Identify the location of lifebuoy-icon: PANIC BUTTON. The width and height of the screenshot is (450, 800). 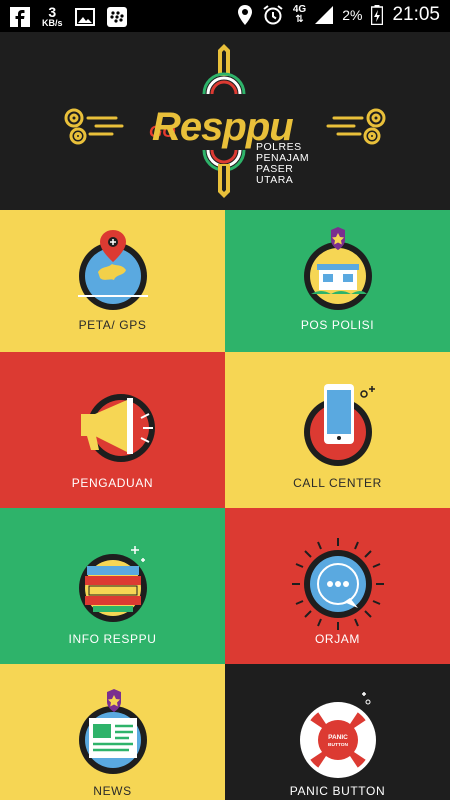
(337, 735).